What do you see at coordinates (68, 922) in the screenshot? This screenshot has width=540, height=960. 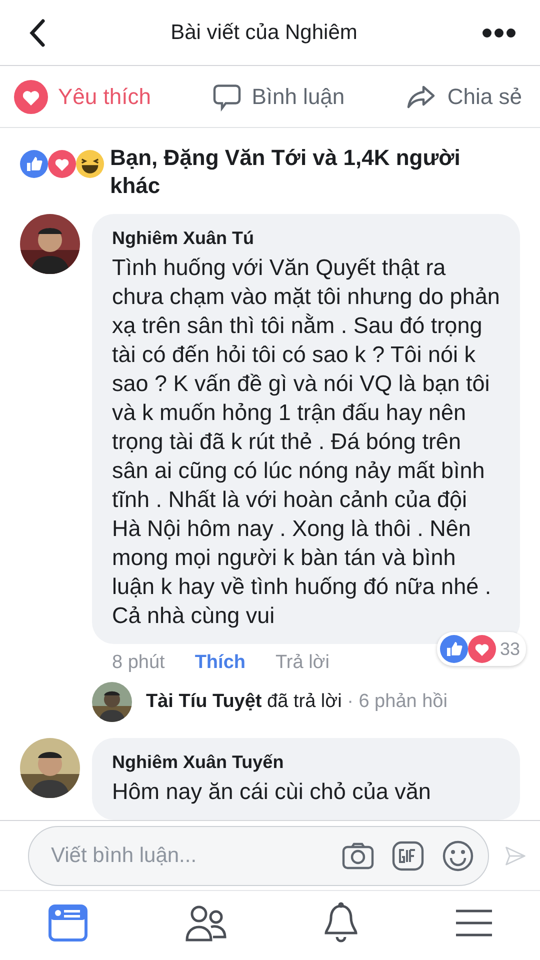 I see `news-feed-icon` at bounding box center [68, 922].